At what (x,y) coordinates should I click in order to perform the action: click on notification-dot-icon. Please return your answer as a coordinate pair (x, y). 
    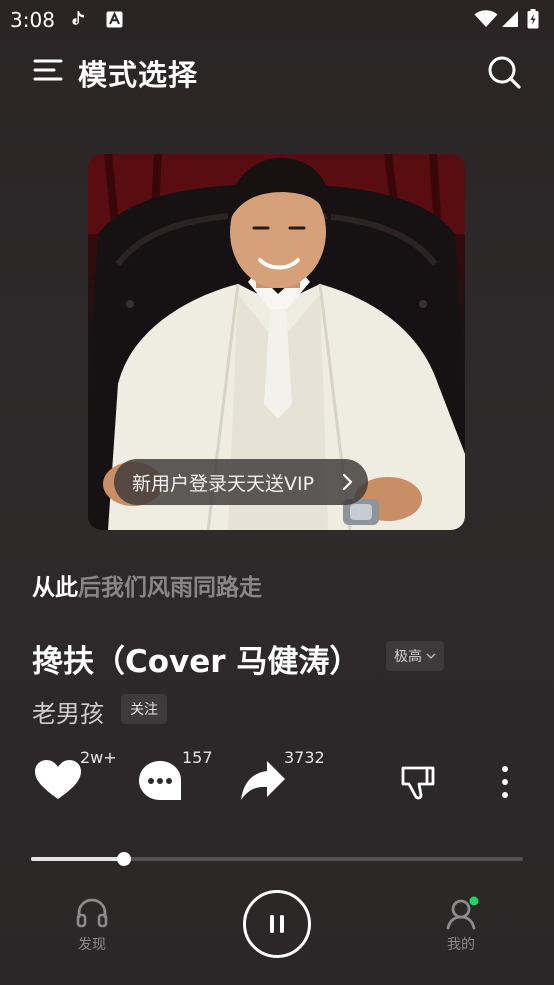
    Looking at the image, I should click on (474, 901).